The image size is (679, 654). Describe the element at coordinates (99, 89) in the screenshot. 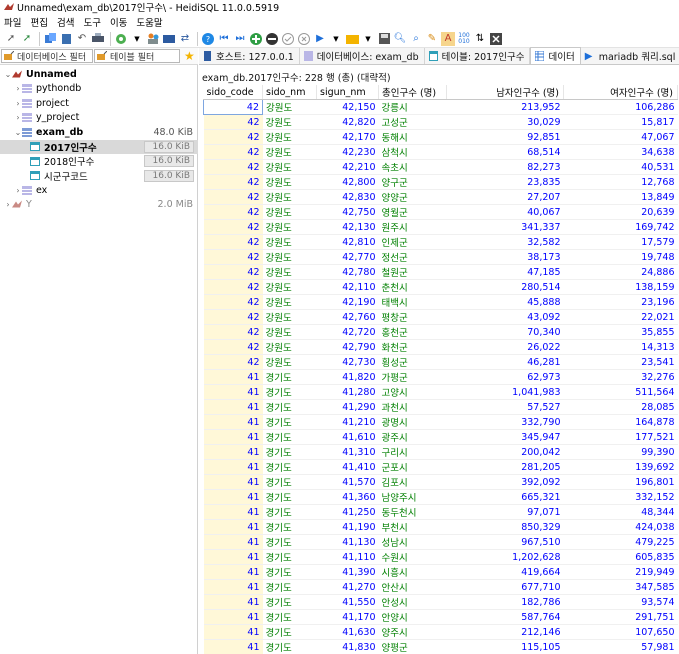

I see `tree-node-database: › pythondb` at that location.